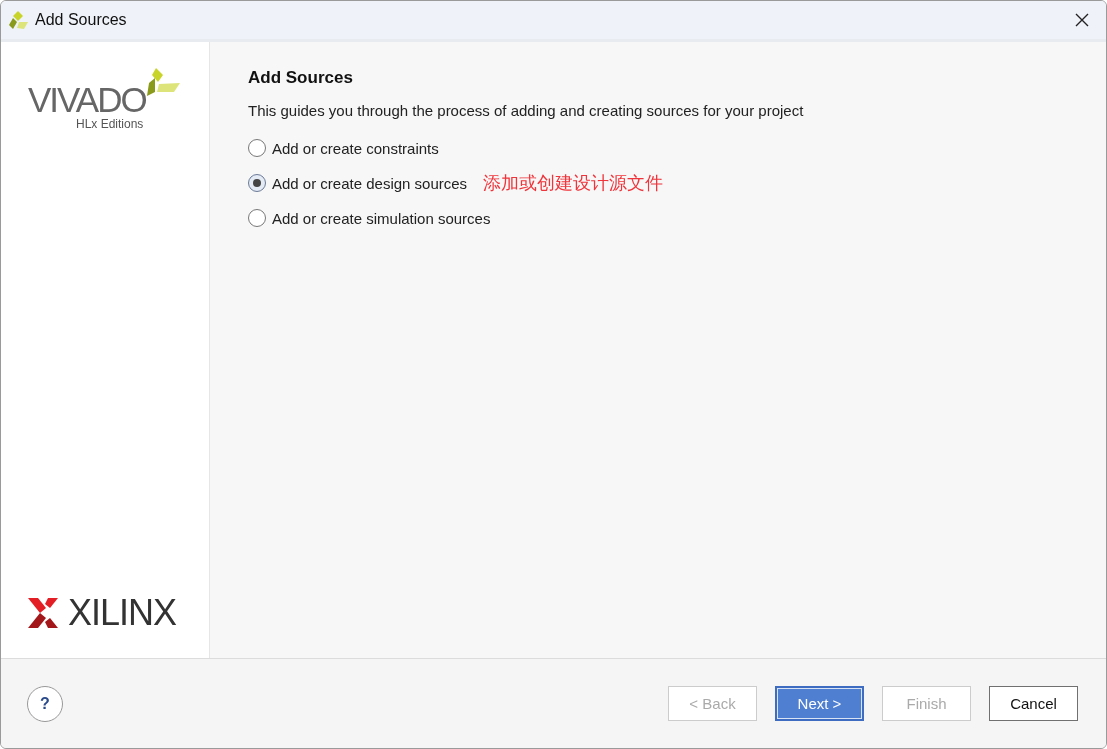  Describe the element at coordinates (526, 110) in the screenshot. I see `page-description: This guides you through the process of adding and creating sources for your project` at that location.